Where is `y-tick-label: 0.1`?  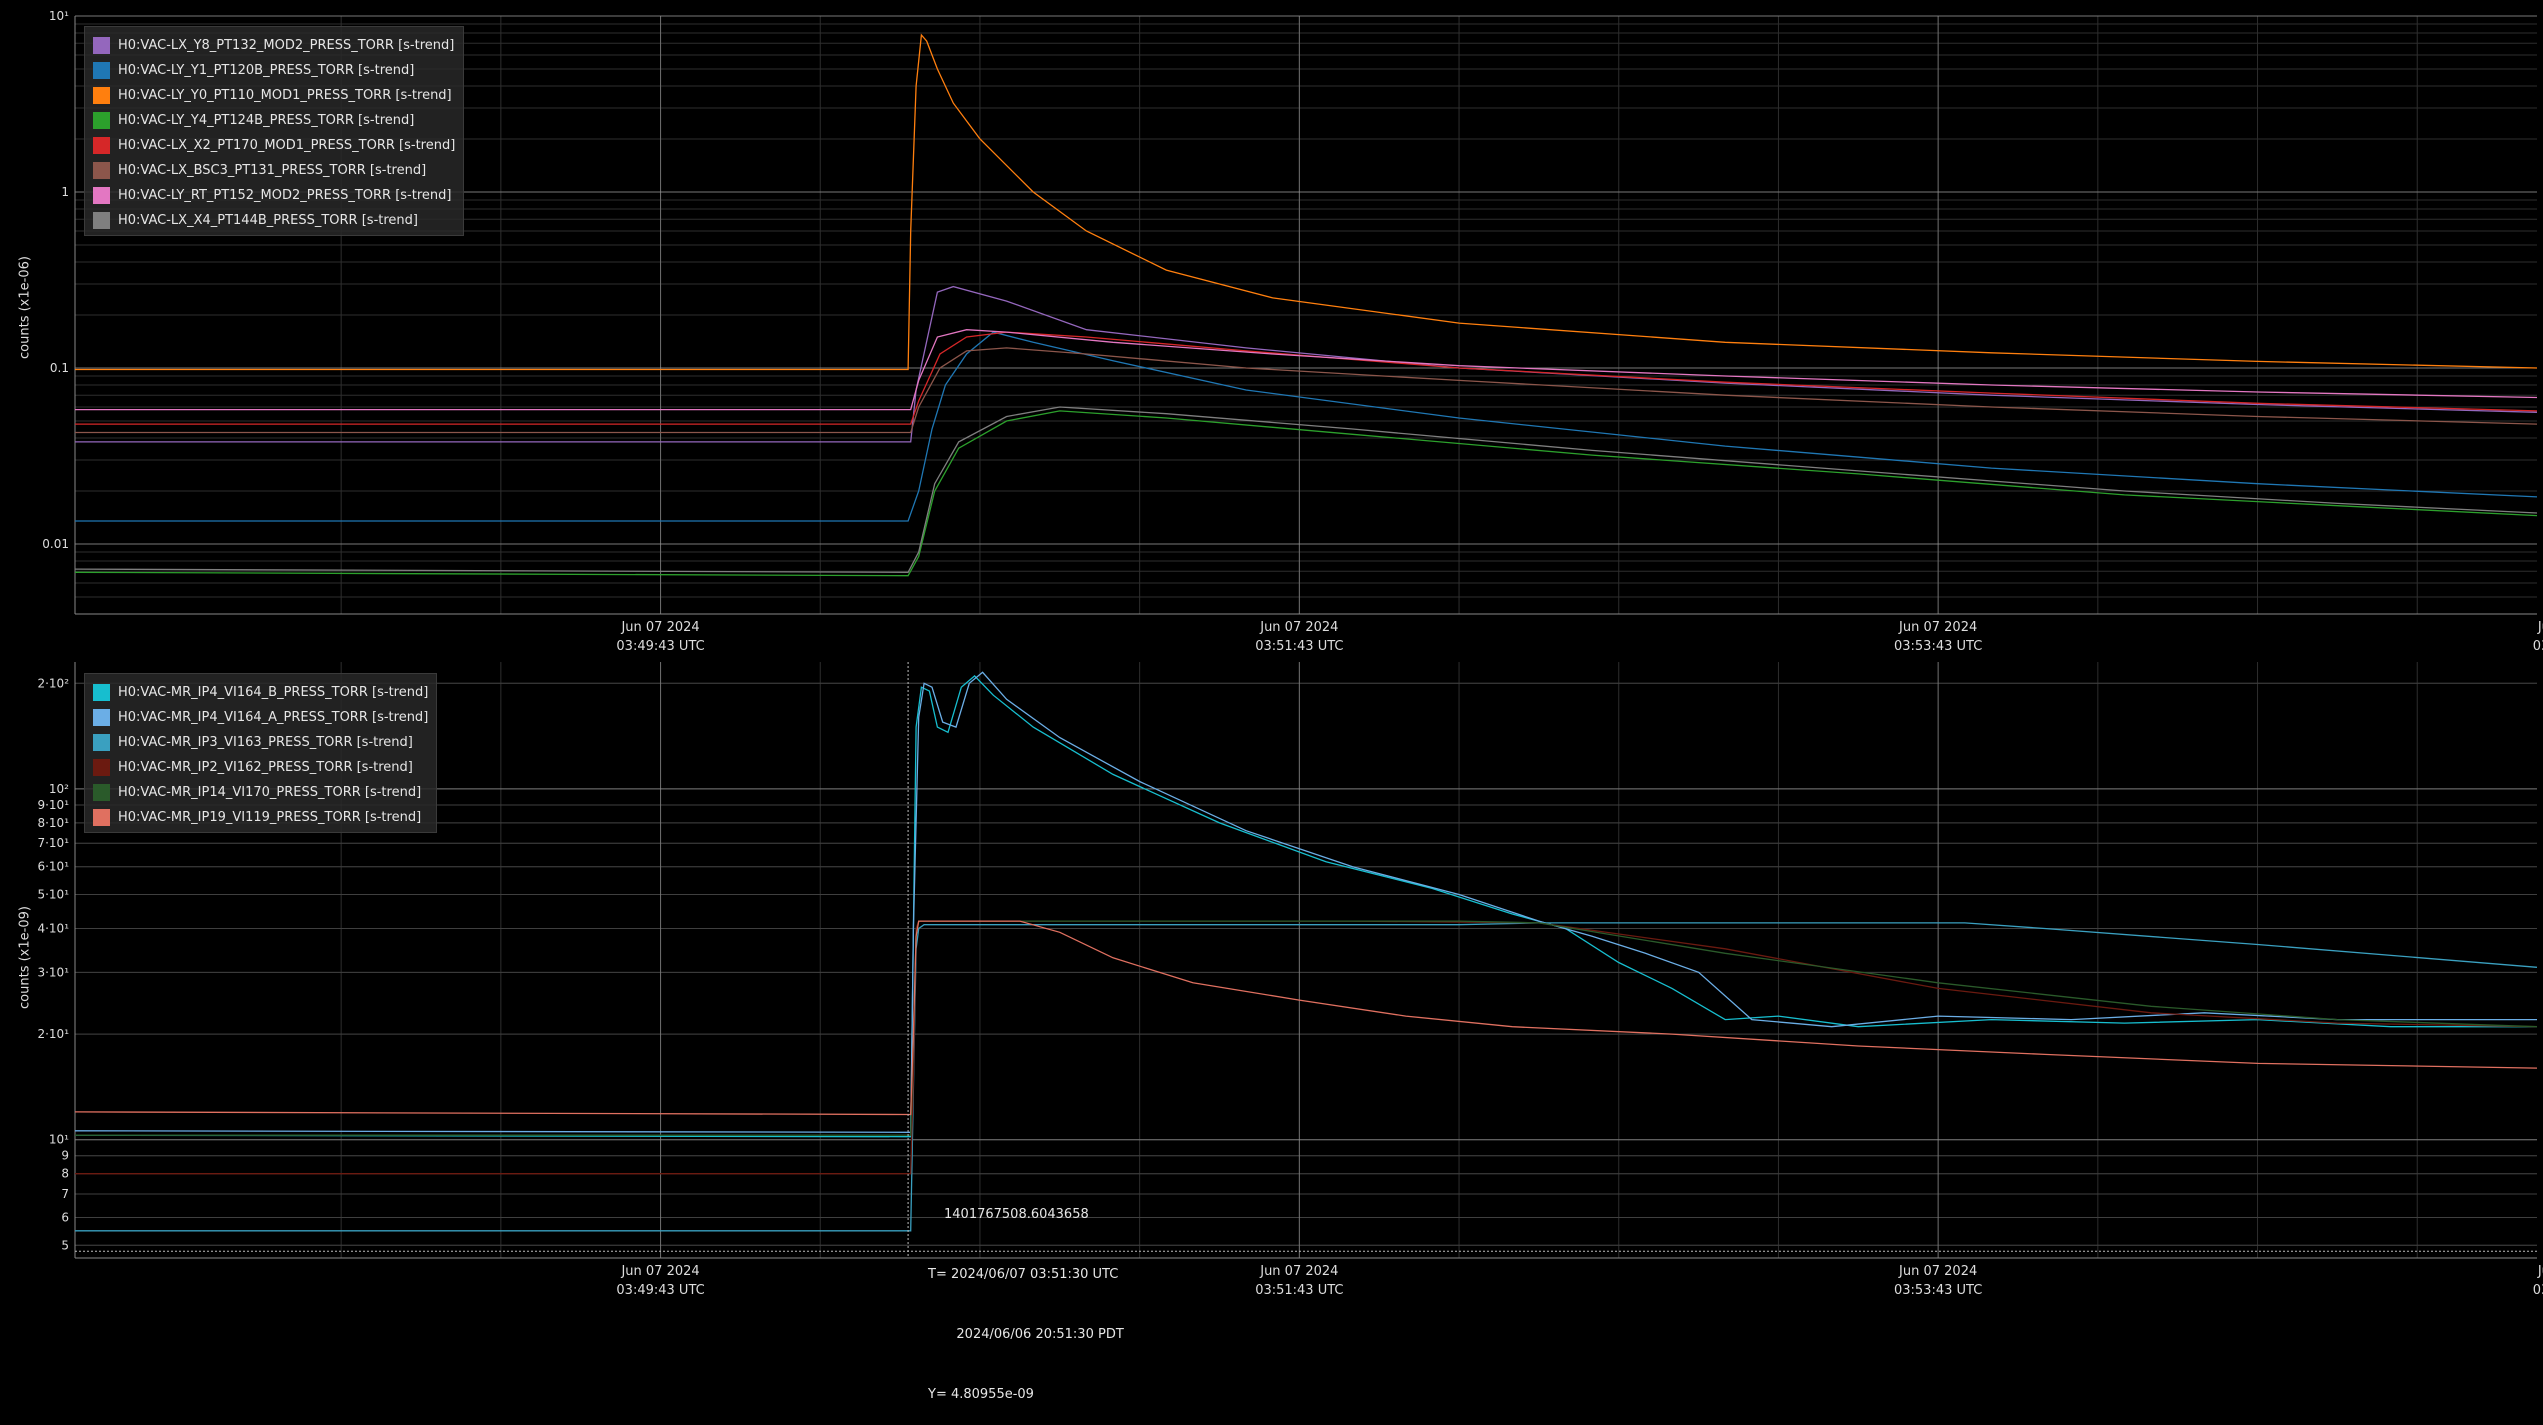
y-tick-label: 0.1 is located at coordinates (59, 368).